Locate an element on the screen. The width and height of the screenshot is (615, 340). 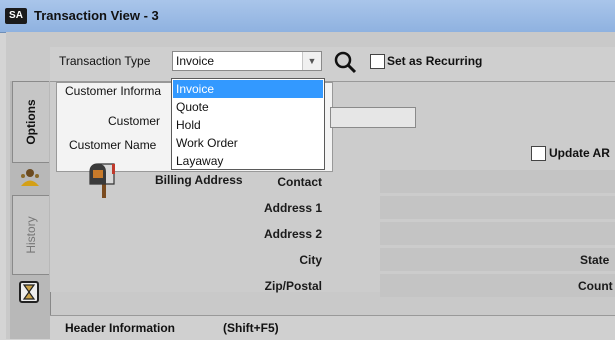
side-tab-strip: Options History is located at coordinates (30, 210).